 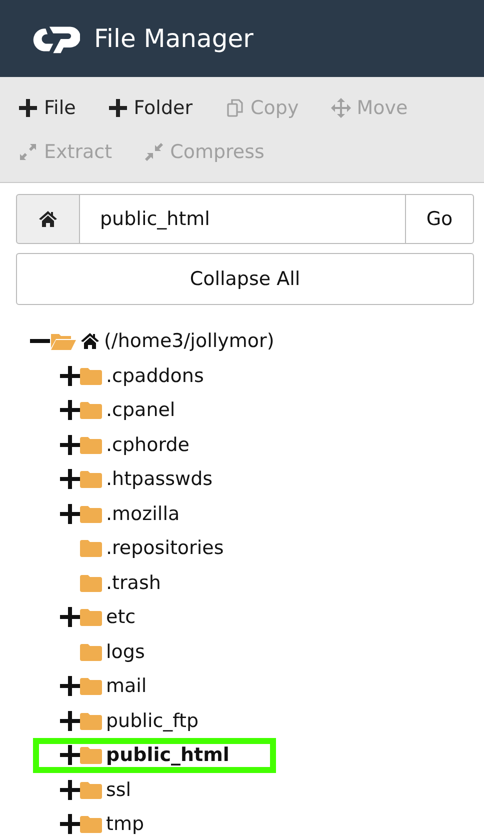 What do you see at coordinates (168, 755) in the screenshot?
I see `folder-name: public_html` at bounding box center [168, 755].